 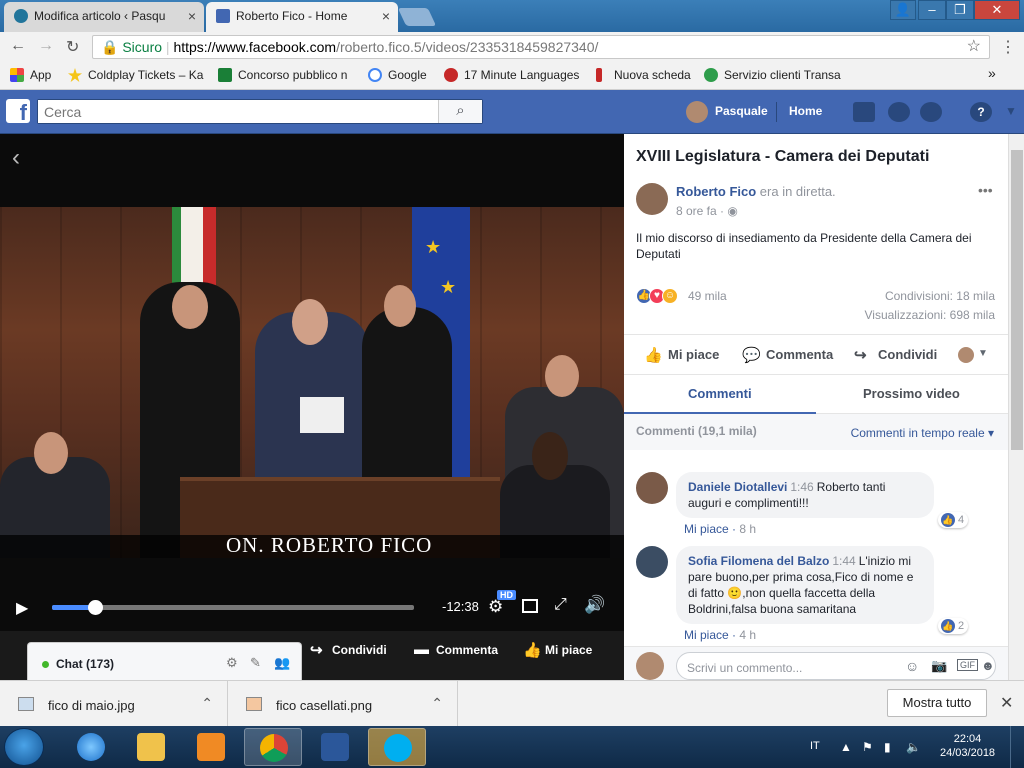 What do you see at coordinates (772, 75) in the screenshot?
I see `bookmark-servizio-clienti: Servizio clienti Transa` at bounding box center [772, 75].